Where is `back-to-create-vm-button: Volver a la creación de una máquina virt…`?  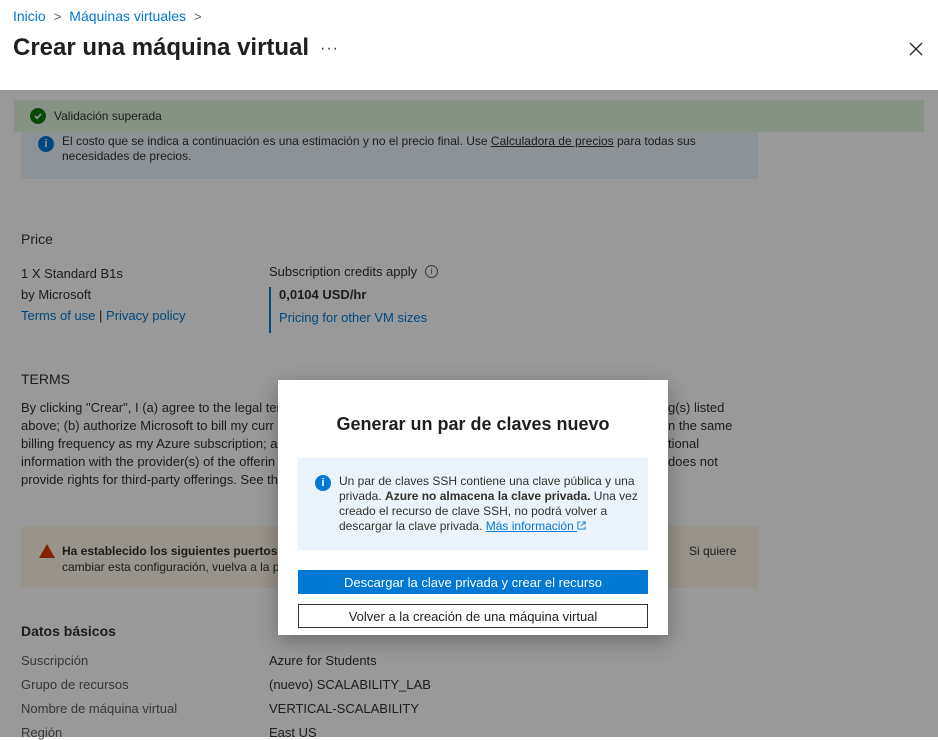 back-to-create-vm-button: Volver a la creación de una máquina virt… is located at coordinates (473, 616).